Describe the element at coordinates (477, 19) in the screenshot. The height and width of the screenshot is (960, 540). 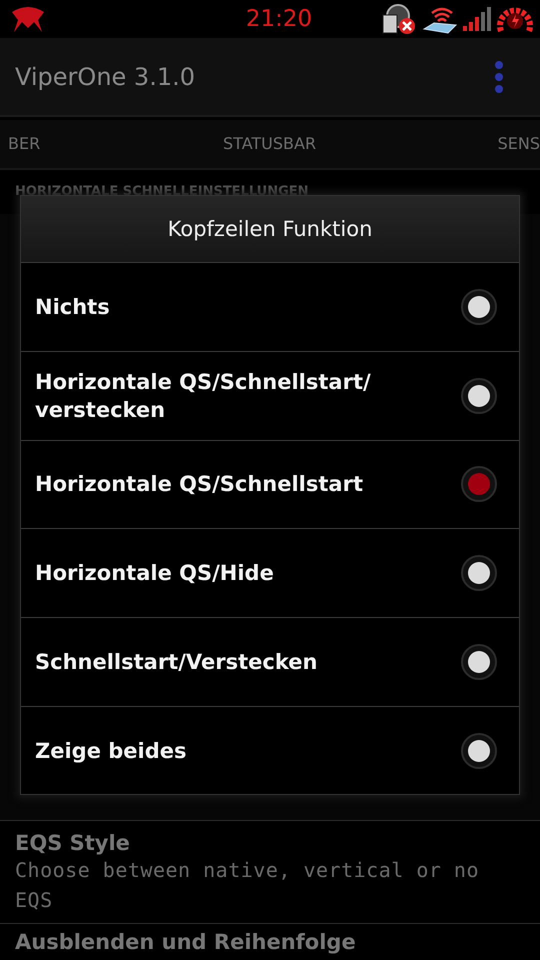
I see `signal-icon` at that location.